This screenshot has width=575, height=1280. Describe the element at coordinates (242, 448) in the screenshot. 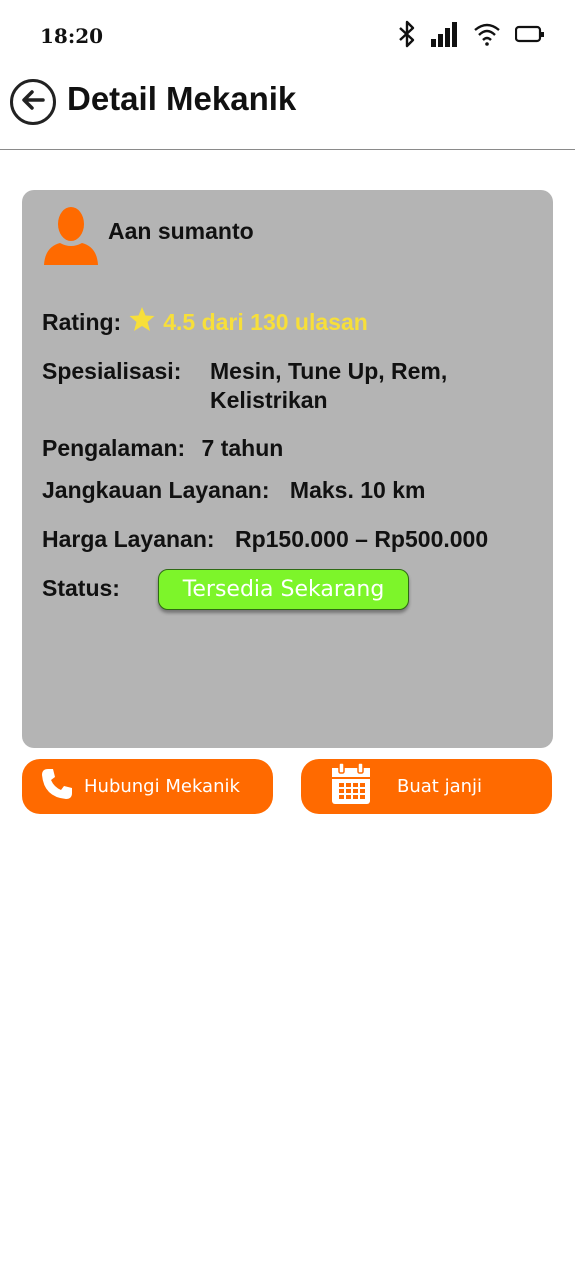

I see `experience-value: 7 tahun` at that location.